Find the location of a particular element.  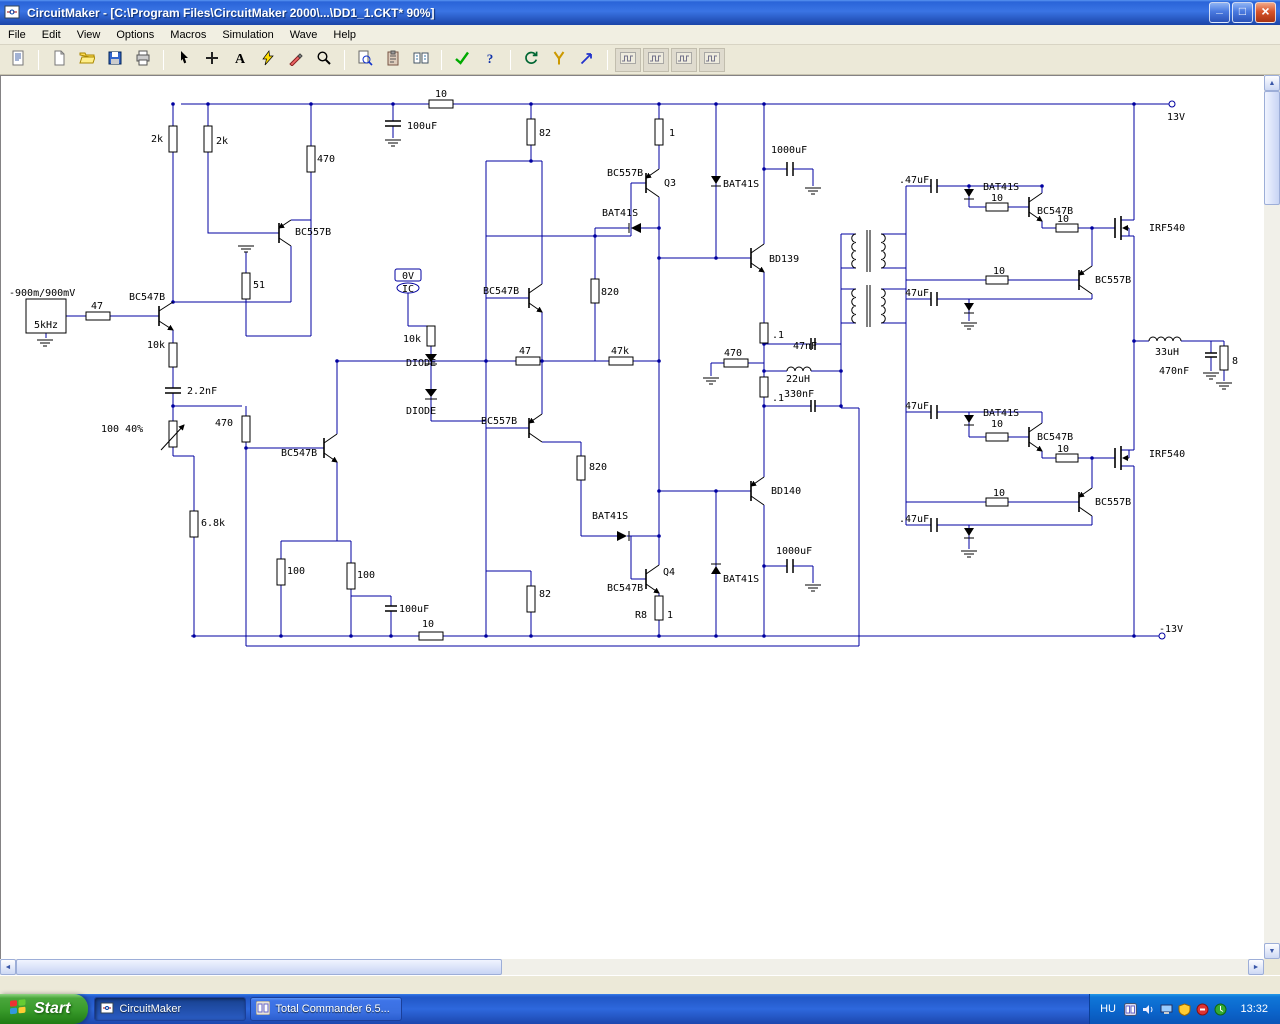

menu-file: File is located at coordinates (17, 35).